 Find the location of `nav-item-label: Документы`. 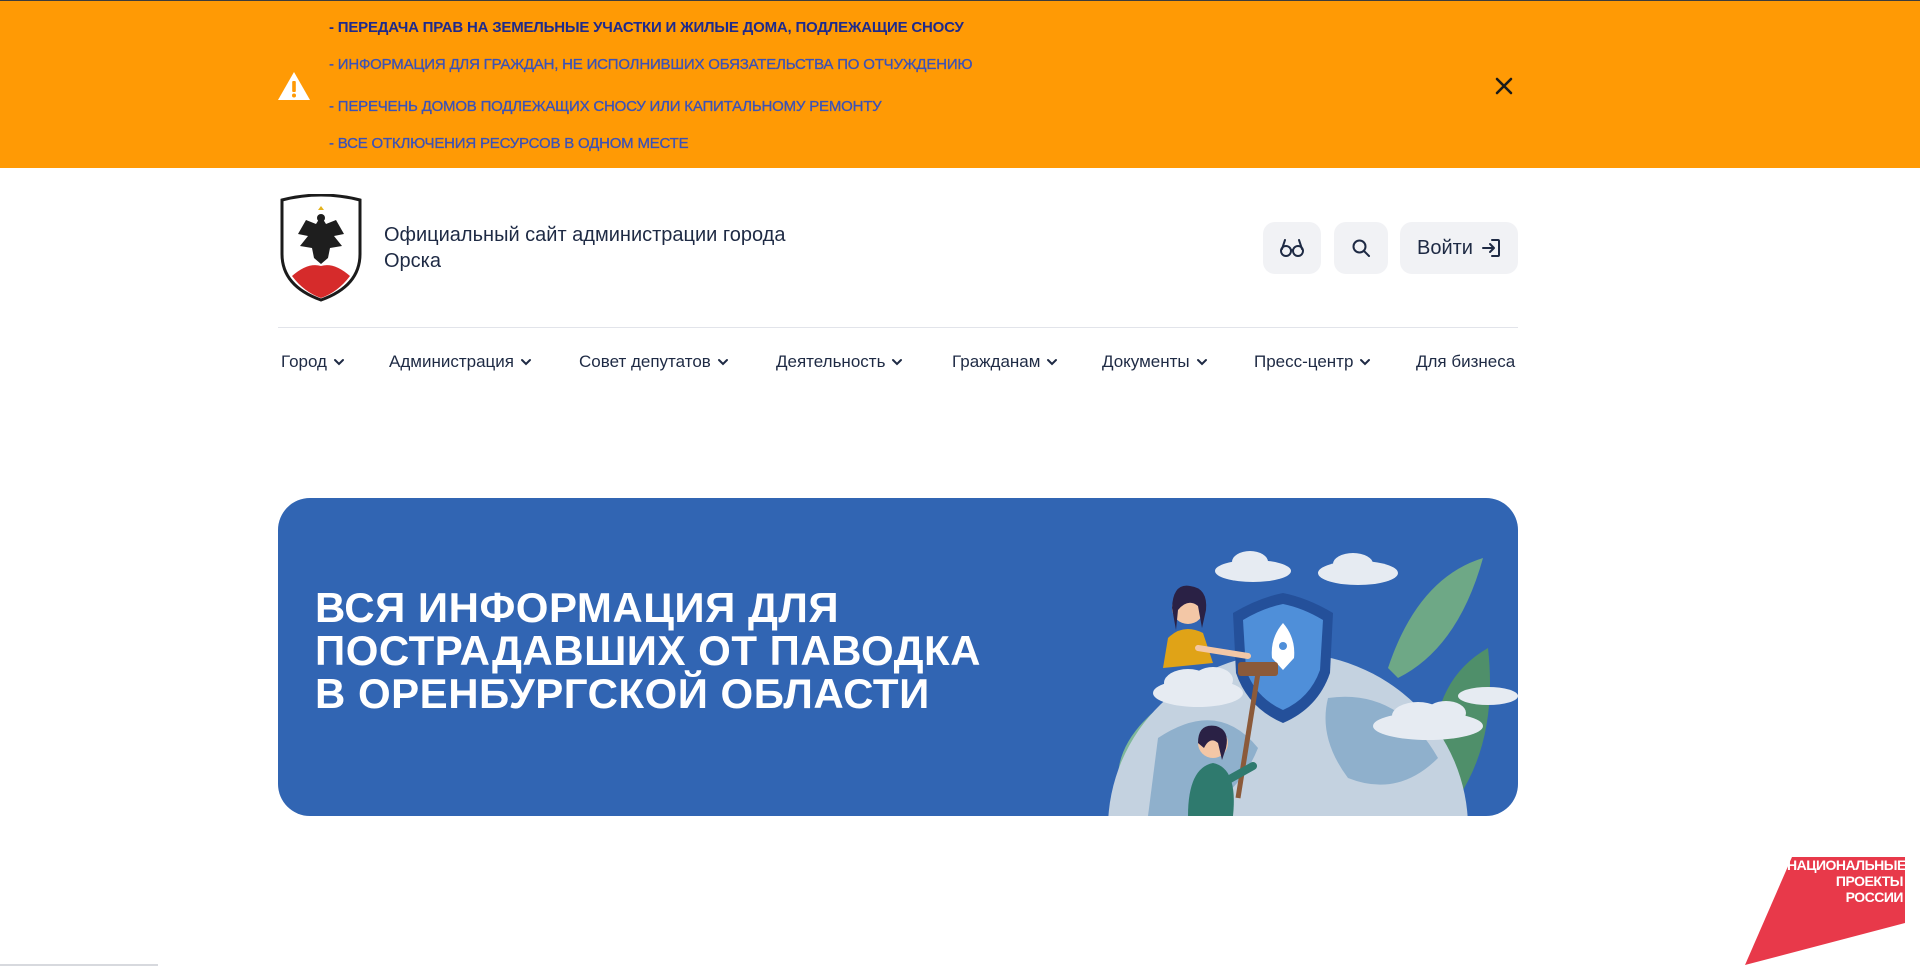

nav-item-label: Документы is located at coordinates (1146, 361).